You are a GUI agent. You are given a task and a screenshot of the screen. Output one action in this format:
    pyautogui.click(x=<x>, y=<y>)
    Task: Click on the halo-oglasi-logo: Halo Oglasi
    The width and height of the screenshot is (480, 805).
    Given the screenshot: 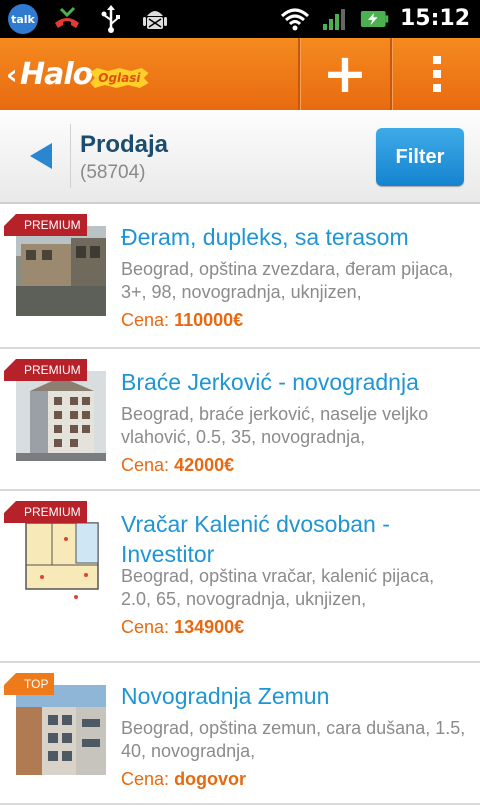 What is the action you would take?
    pyautogui.click(x=84, y=74)
    